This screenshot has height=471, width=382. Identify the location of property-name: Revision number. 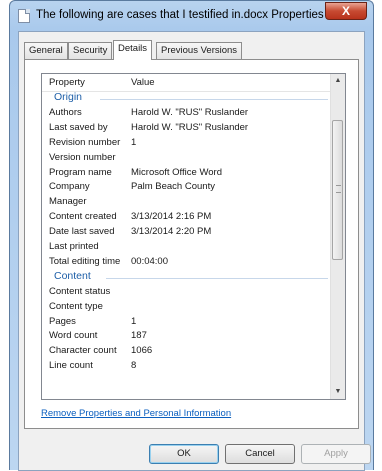
(85, 142).